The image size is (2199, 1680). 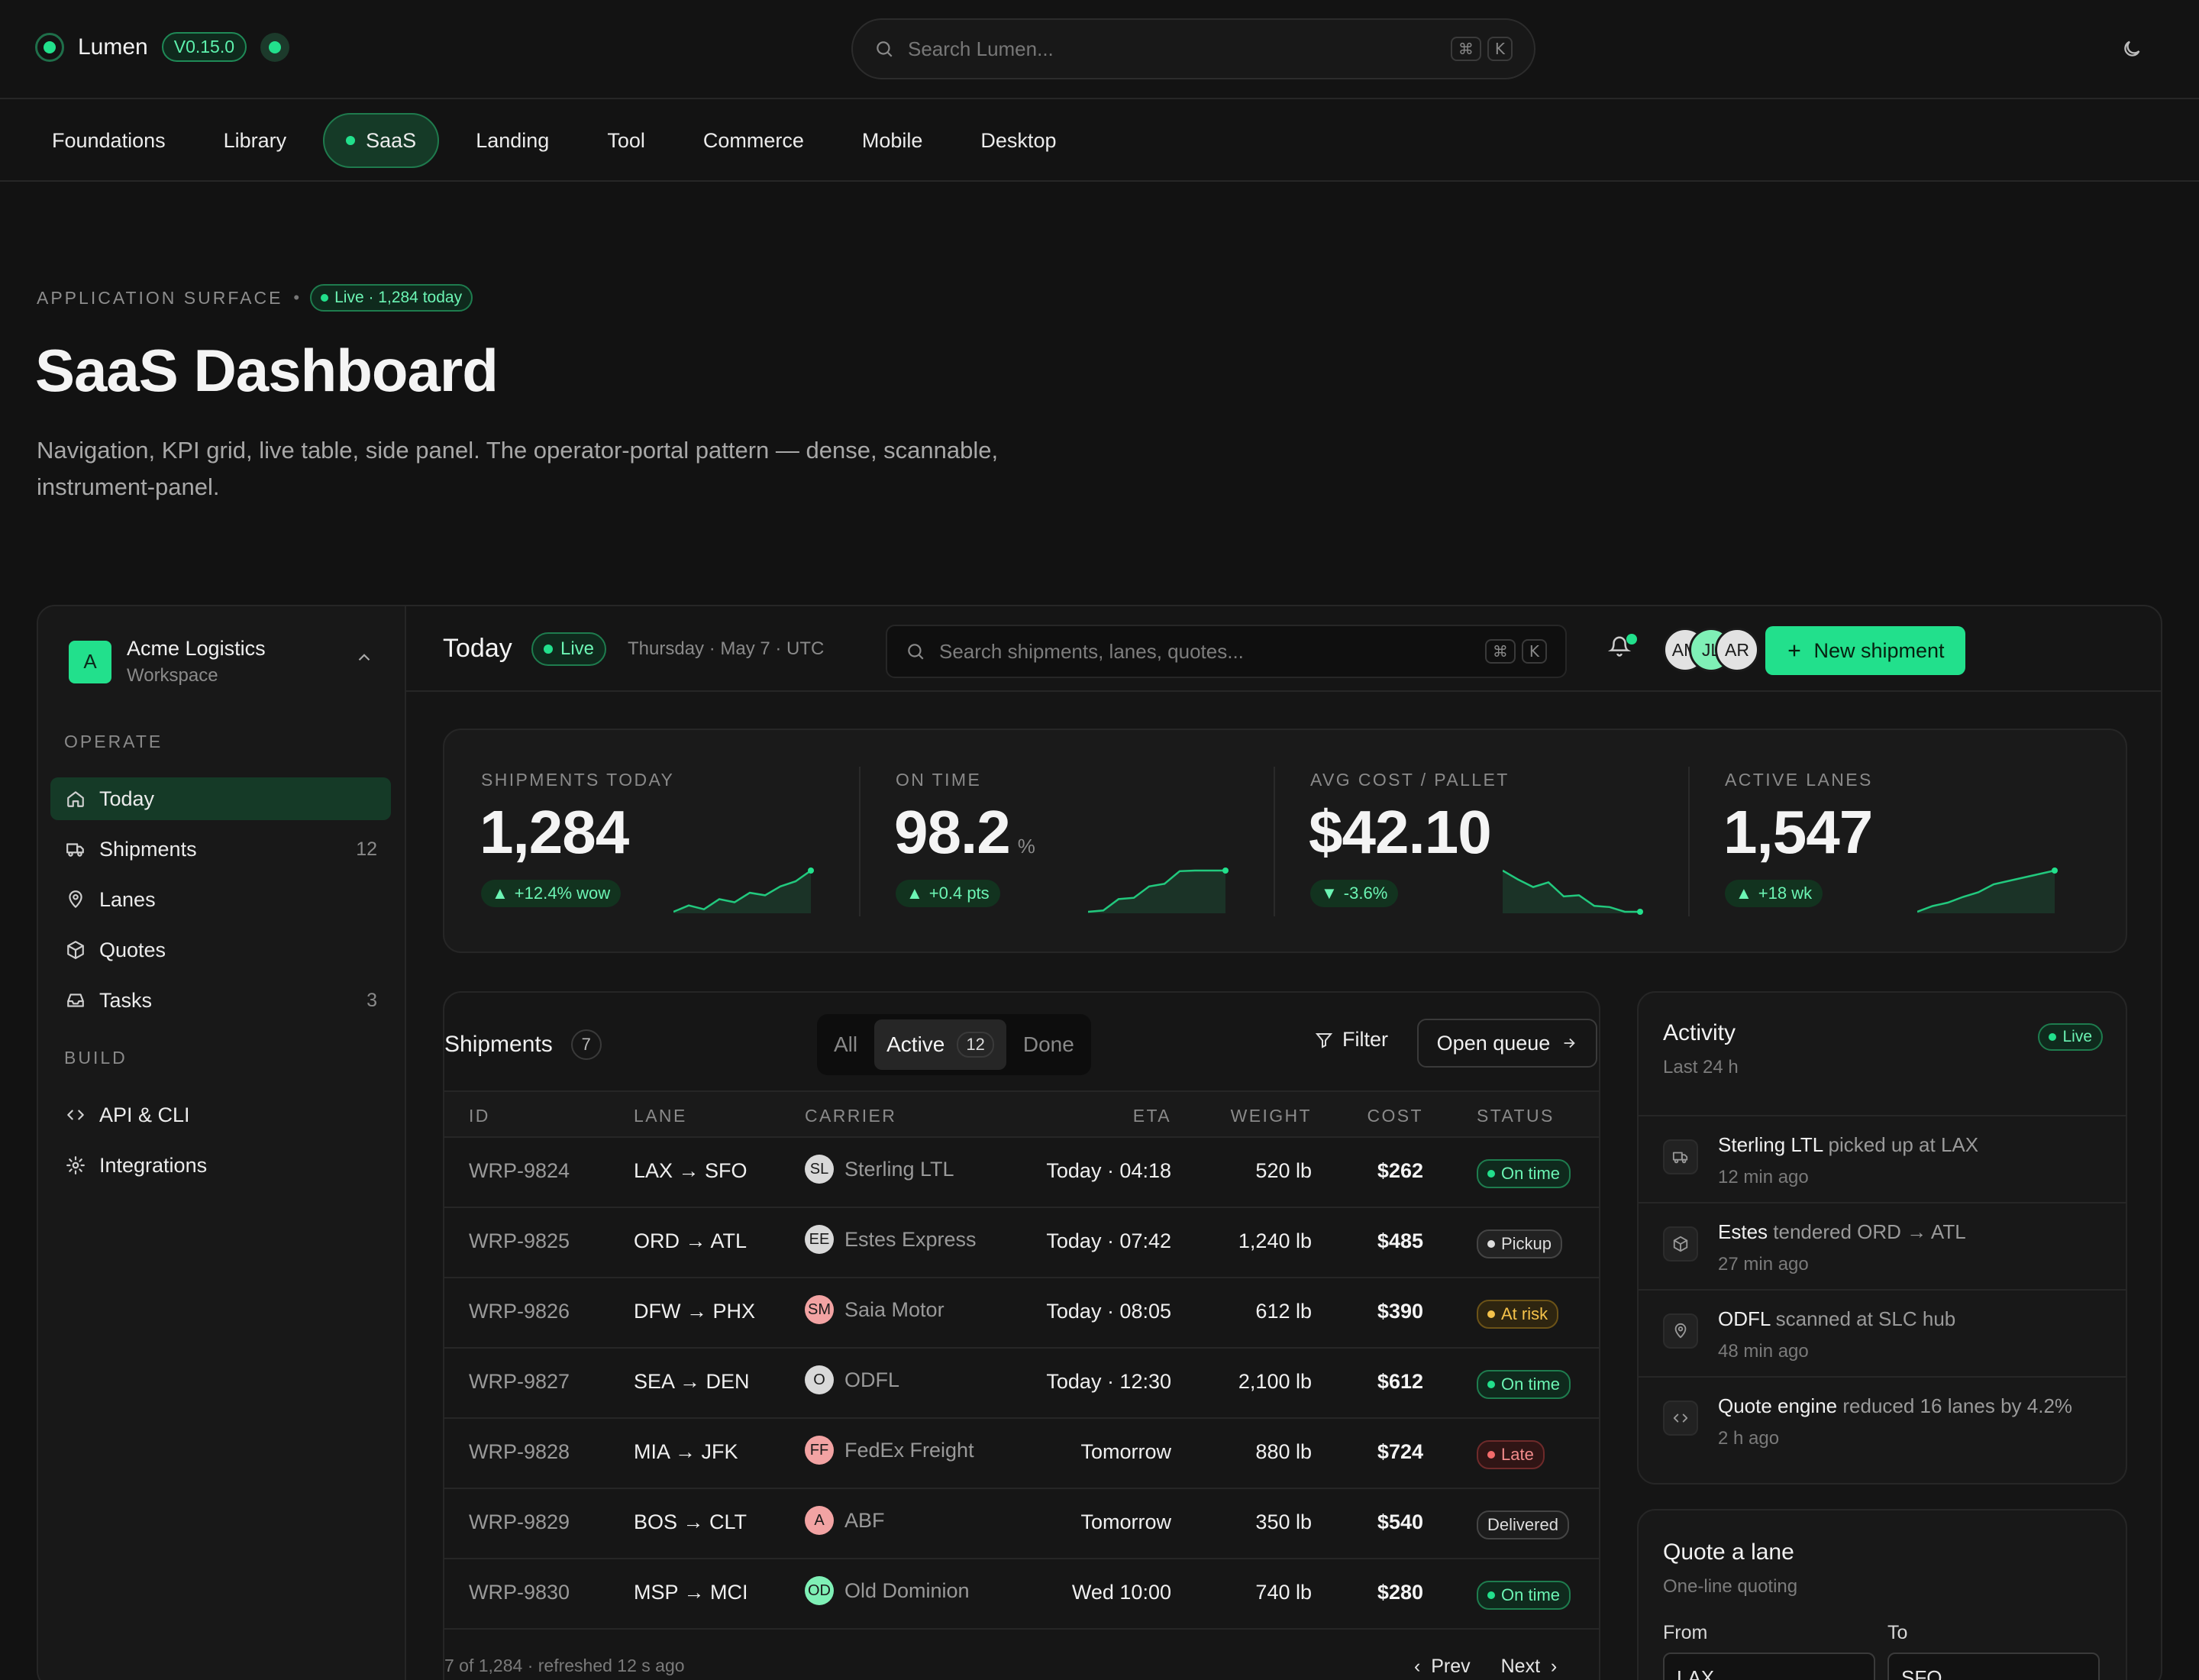 What do you see at coordinates (1882, 1158) in the screenshot?
I see `activity-item: Sterling LTL picked up at LAX 12 min ago` at bounding box center [1882, 1158].